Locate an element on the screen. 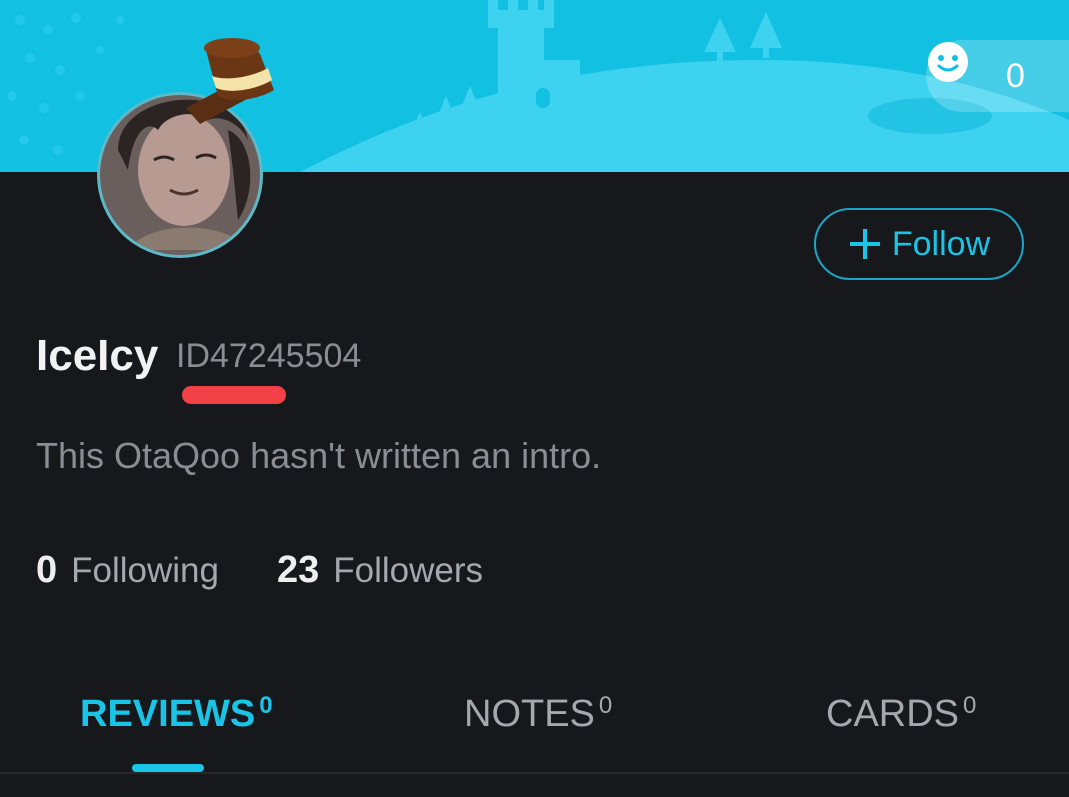 This screenshot has height=797, width=1069. tab-reviews-count: 0 is located at coordinates (266, 705).